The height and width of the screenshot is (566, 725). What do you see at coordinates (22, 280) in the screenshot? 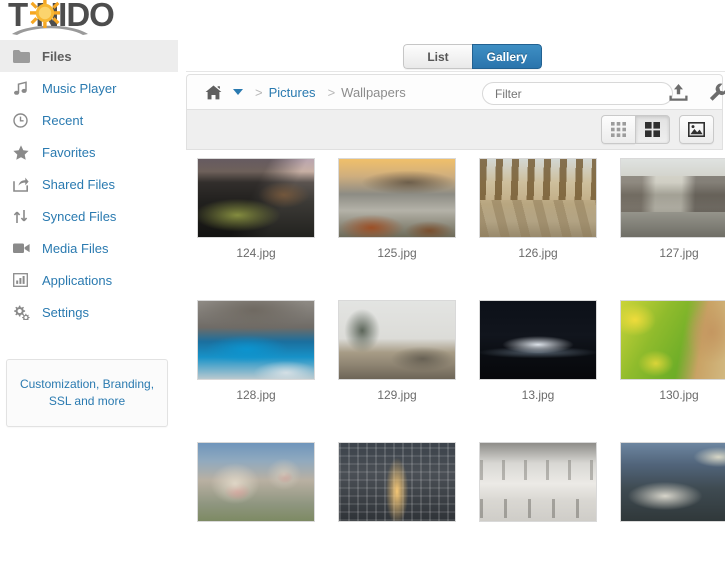
I see `bar-chart-icon` at bounding box center [22, 280].